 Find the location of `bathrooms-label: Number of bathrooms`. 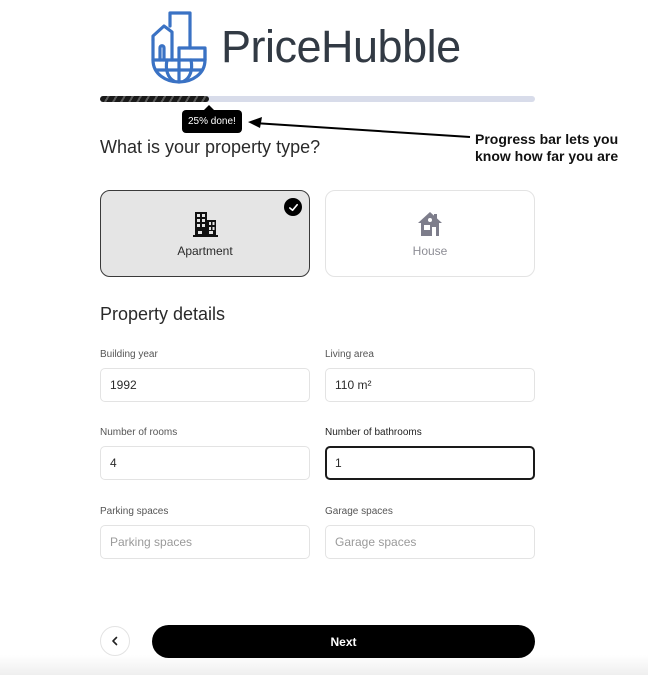

bathrooms-label: Number of bathrooms is located at coordinates (373, 432).